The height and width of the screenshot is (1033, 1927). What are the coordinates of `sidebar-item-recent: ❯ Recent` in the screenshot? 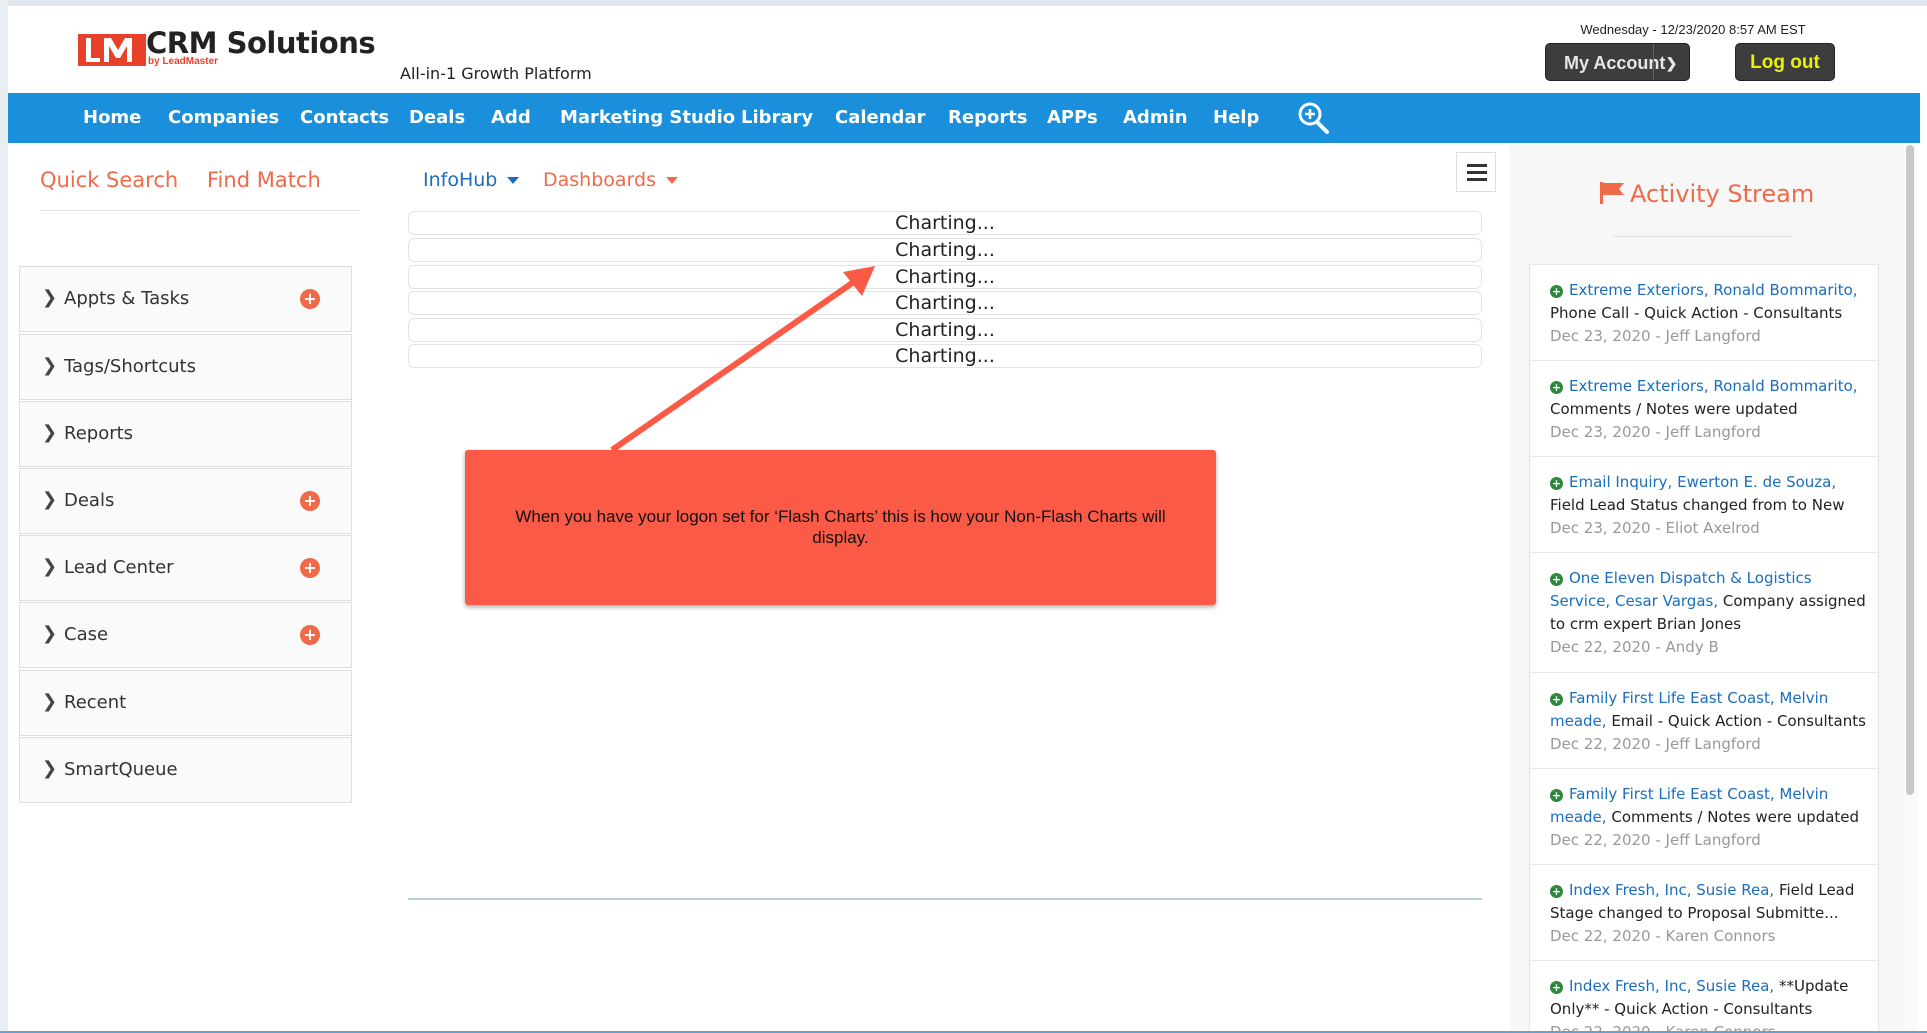 It's located at (185, 703).